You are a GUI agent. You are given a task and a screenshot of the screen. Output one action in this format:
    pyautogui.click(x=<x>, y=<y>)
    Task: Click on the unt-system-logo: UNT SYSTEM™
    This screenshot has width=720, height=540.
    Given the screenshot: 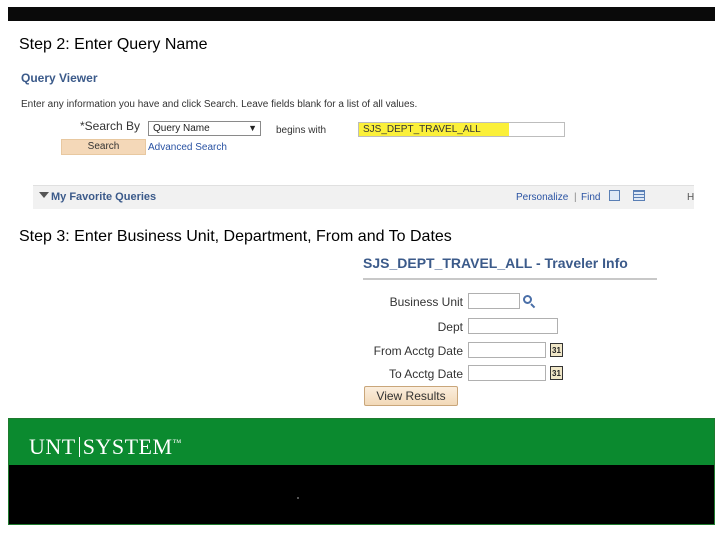 What is the action you would take?
    pyautogui.click(x=105, y=447)
    